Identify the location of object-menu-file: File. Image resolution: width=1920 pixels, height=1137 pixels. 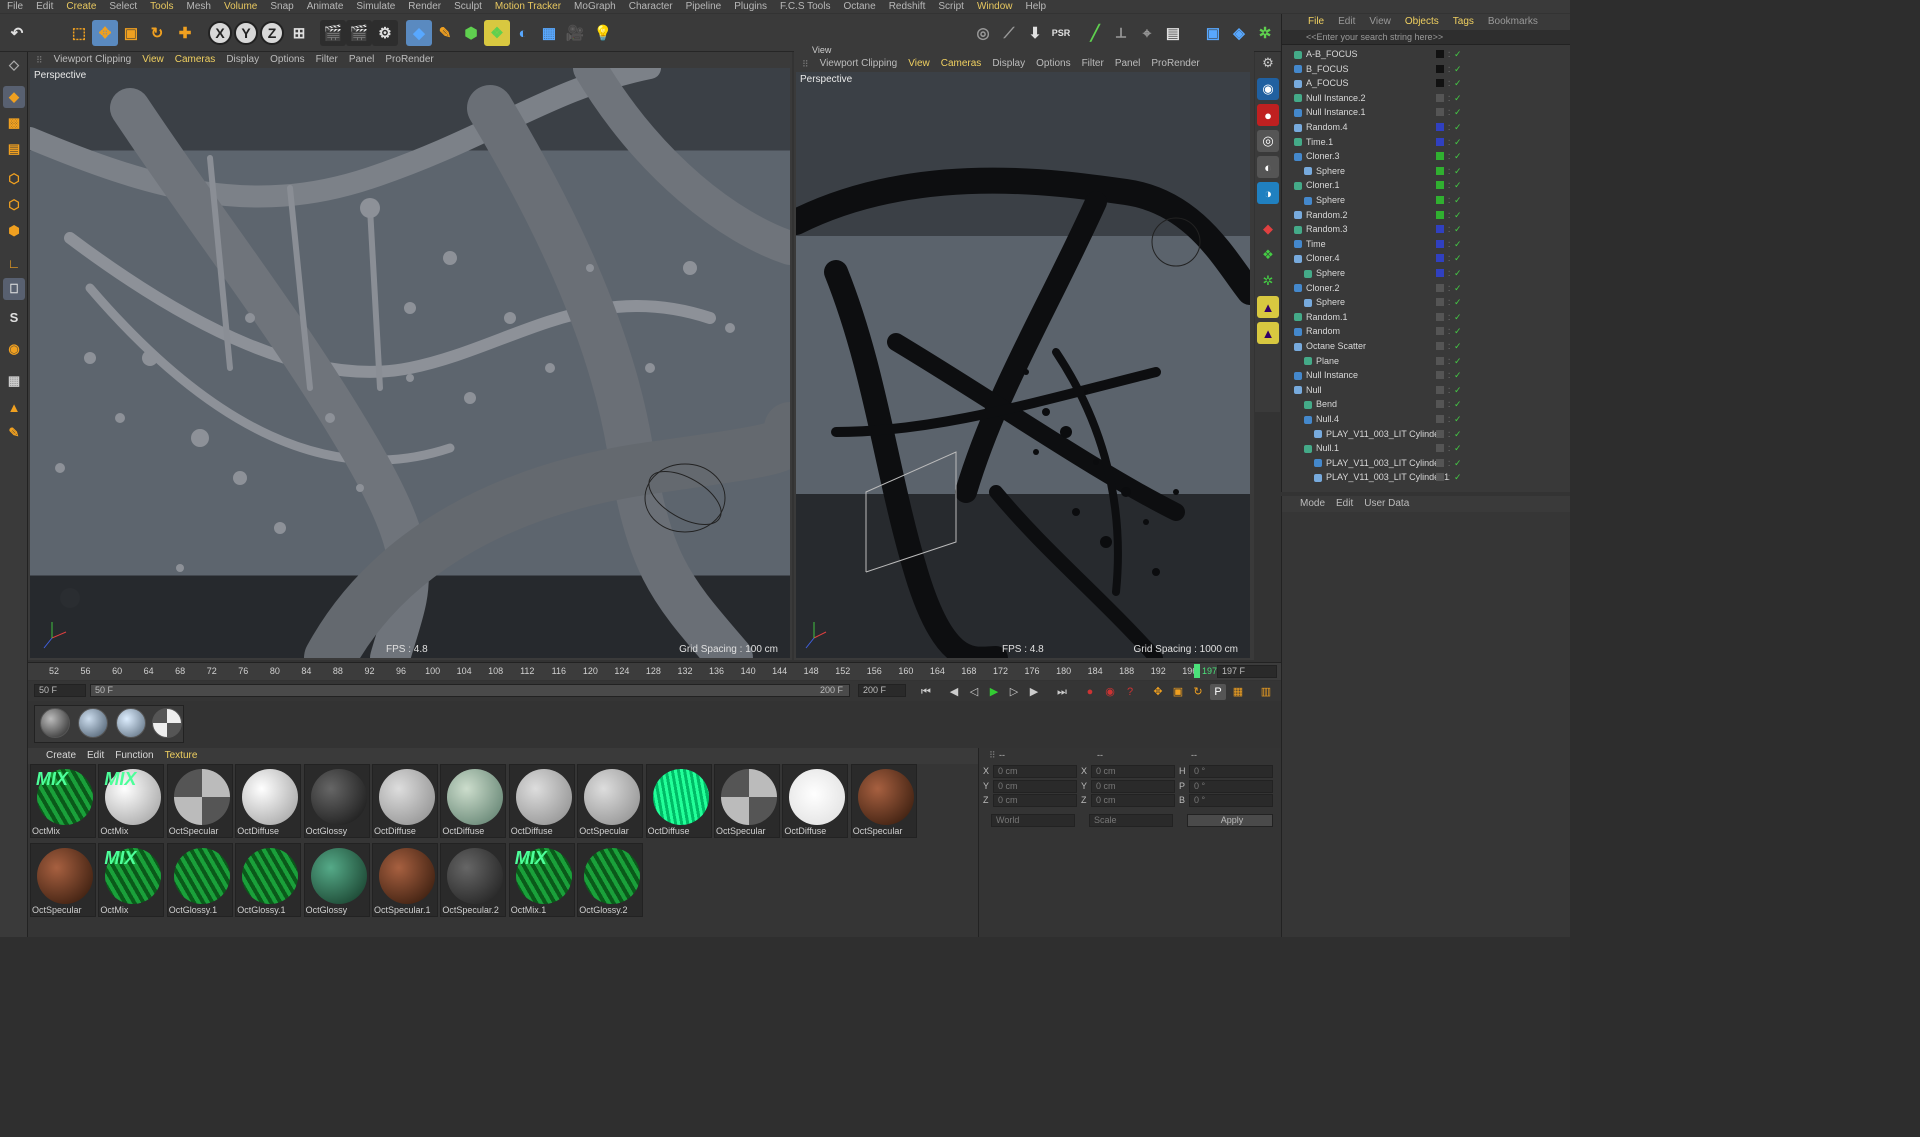
(1316, 22).